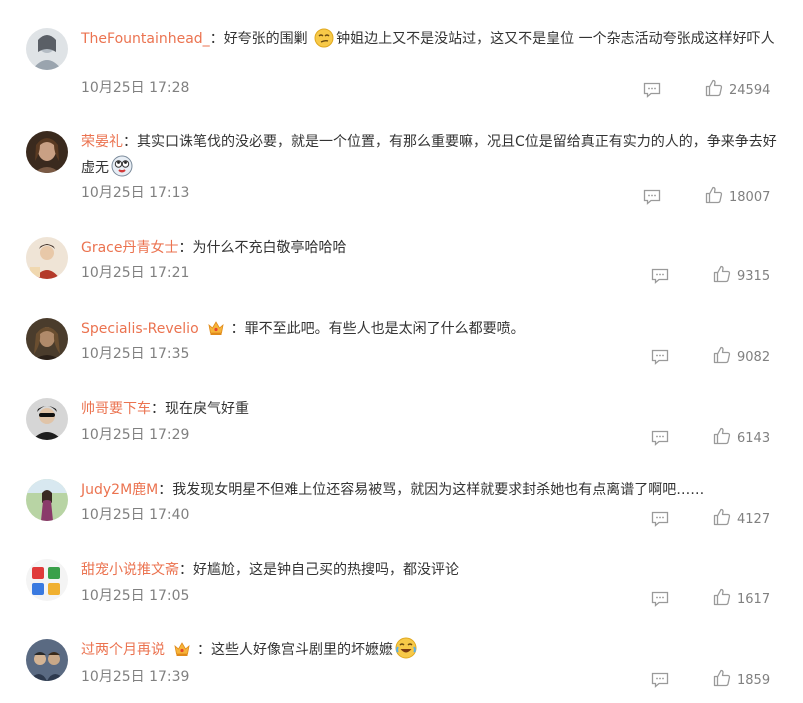 The image size is (803, 703). Describe the element at coordinates (123, 650) in the screenshot. I see `username-link: 过两个月再说` at that location.